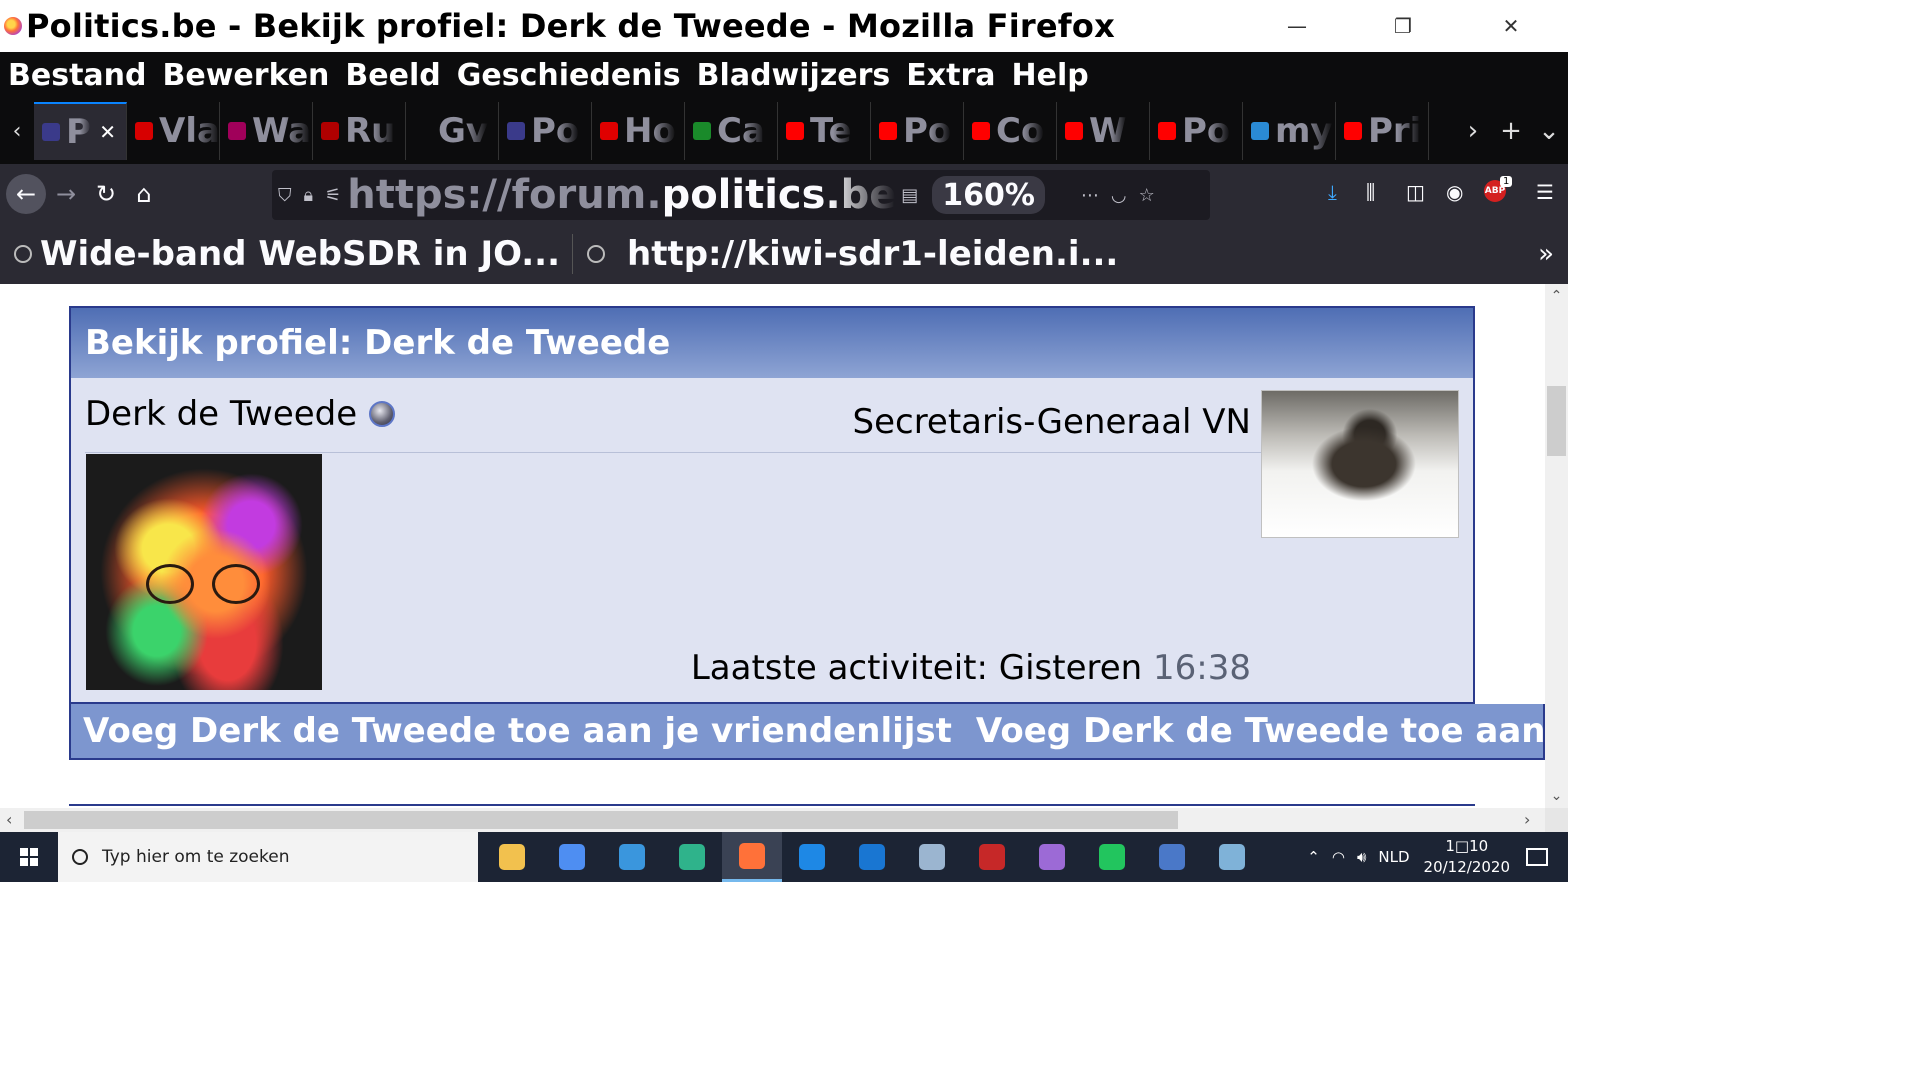  What do you see at coordinates (1147, 195) in the screenshot?
I see `bookmark-star-icon: ☆` at bounding box center [1147, 195].